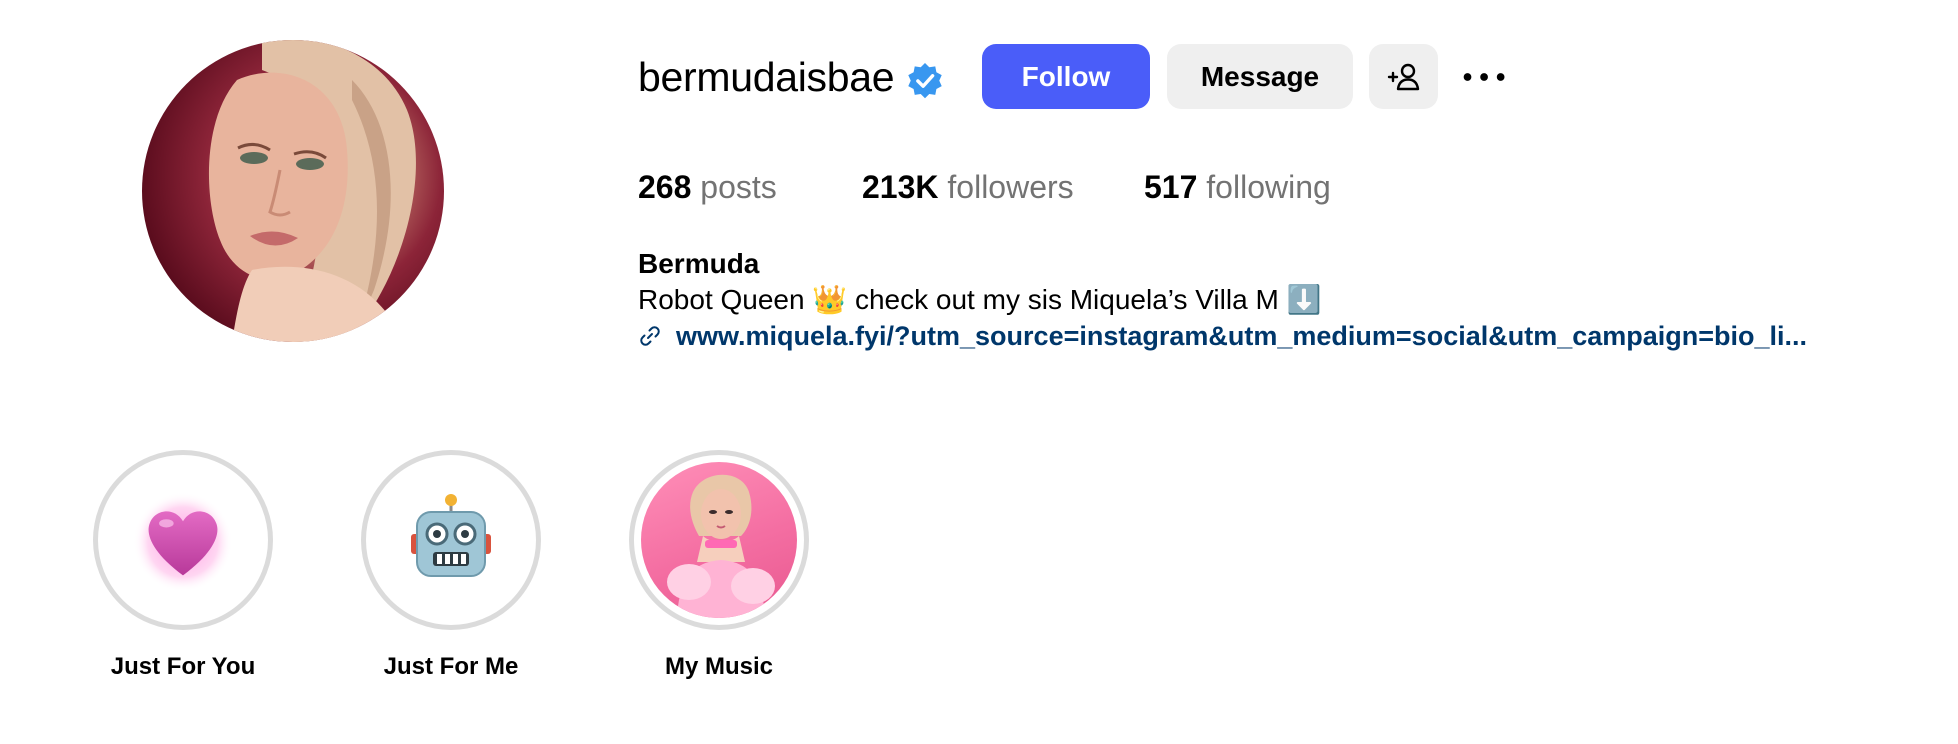  I want to click on highlight-label: My Music, so click(719, 666).